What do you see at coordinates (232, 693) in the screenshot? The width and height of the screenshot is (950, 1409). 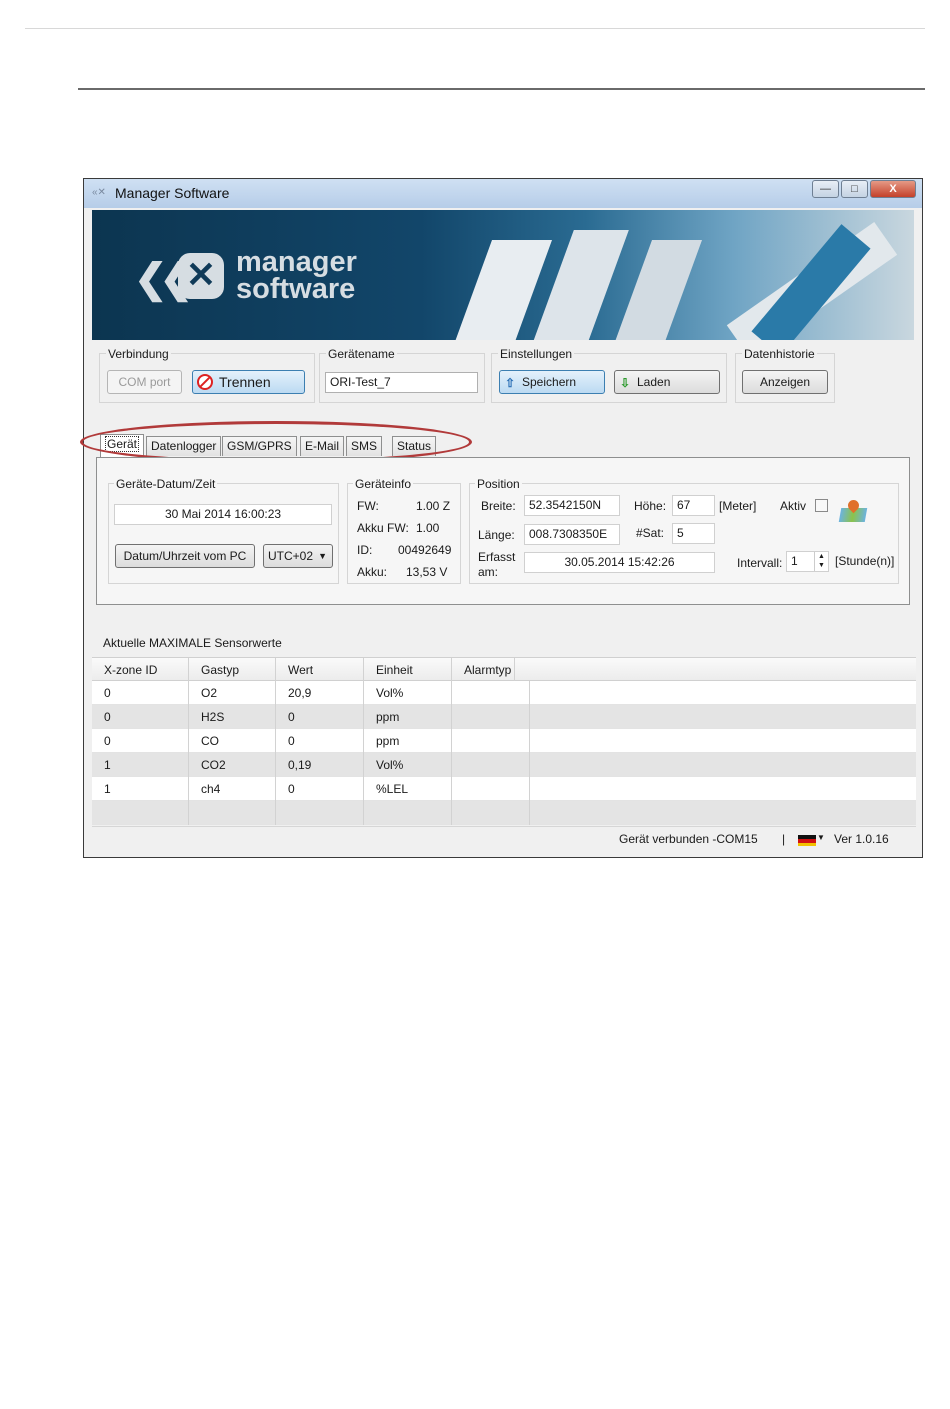 I see `cell-gastyp: O2` at bounding box center [232, 693].